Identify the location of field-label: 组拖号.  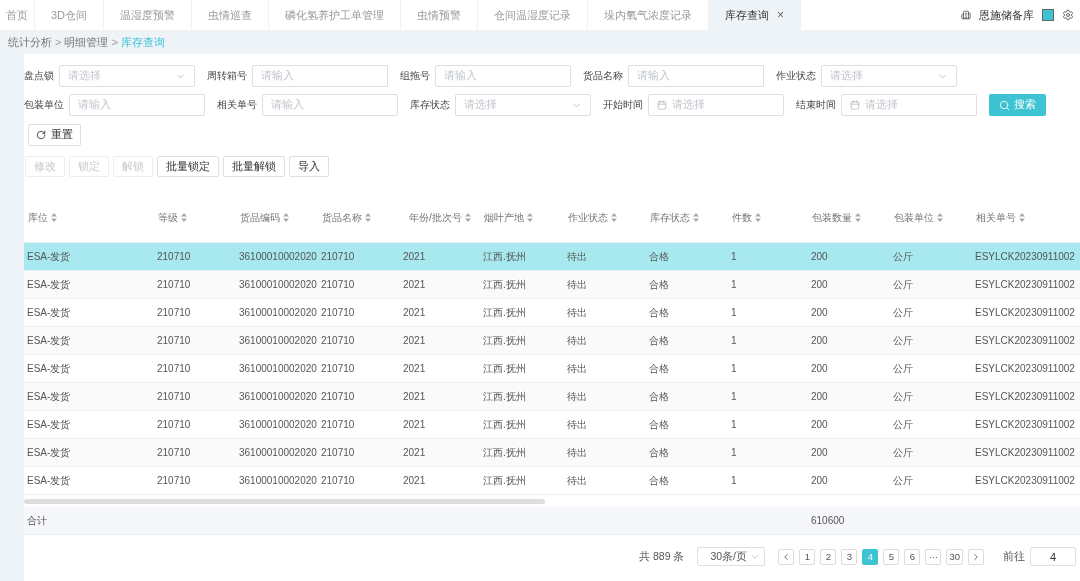
(415, 76).